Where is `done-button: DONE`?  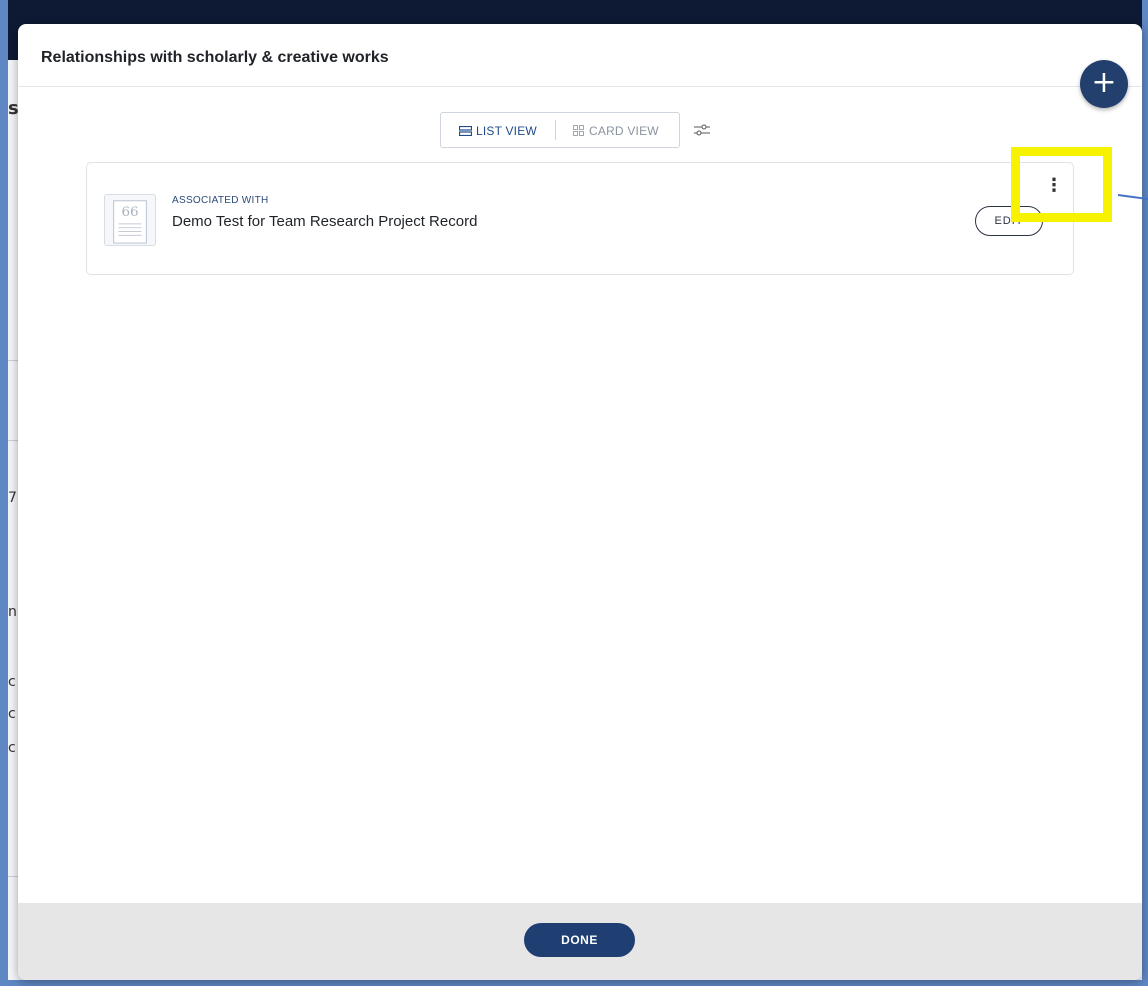 done-button: DONE is located at coordinates (579, 940).